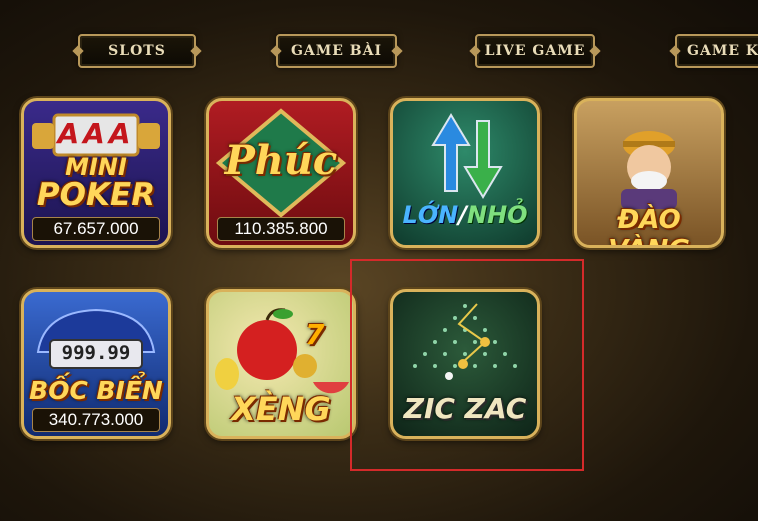 The width and height of the screenshot is (758, 521). I want to click on dao-vang-title: ĐÀO VÀNG, so click(649, 225).